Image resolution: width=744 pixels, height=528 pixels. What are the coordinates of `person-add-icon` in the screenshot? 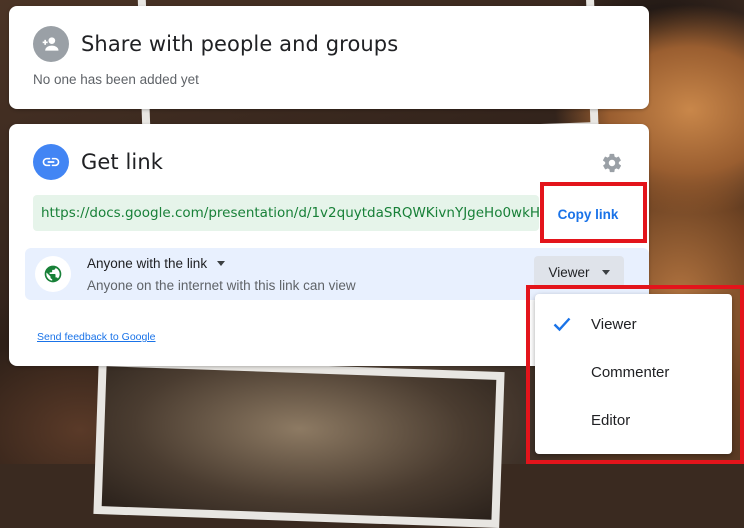 It's located at (51, 44).